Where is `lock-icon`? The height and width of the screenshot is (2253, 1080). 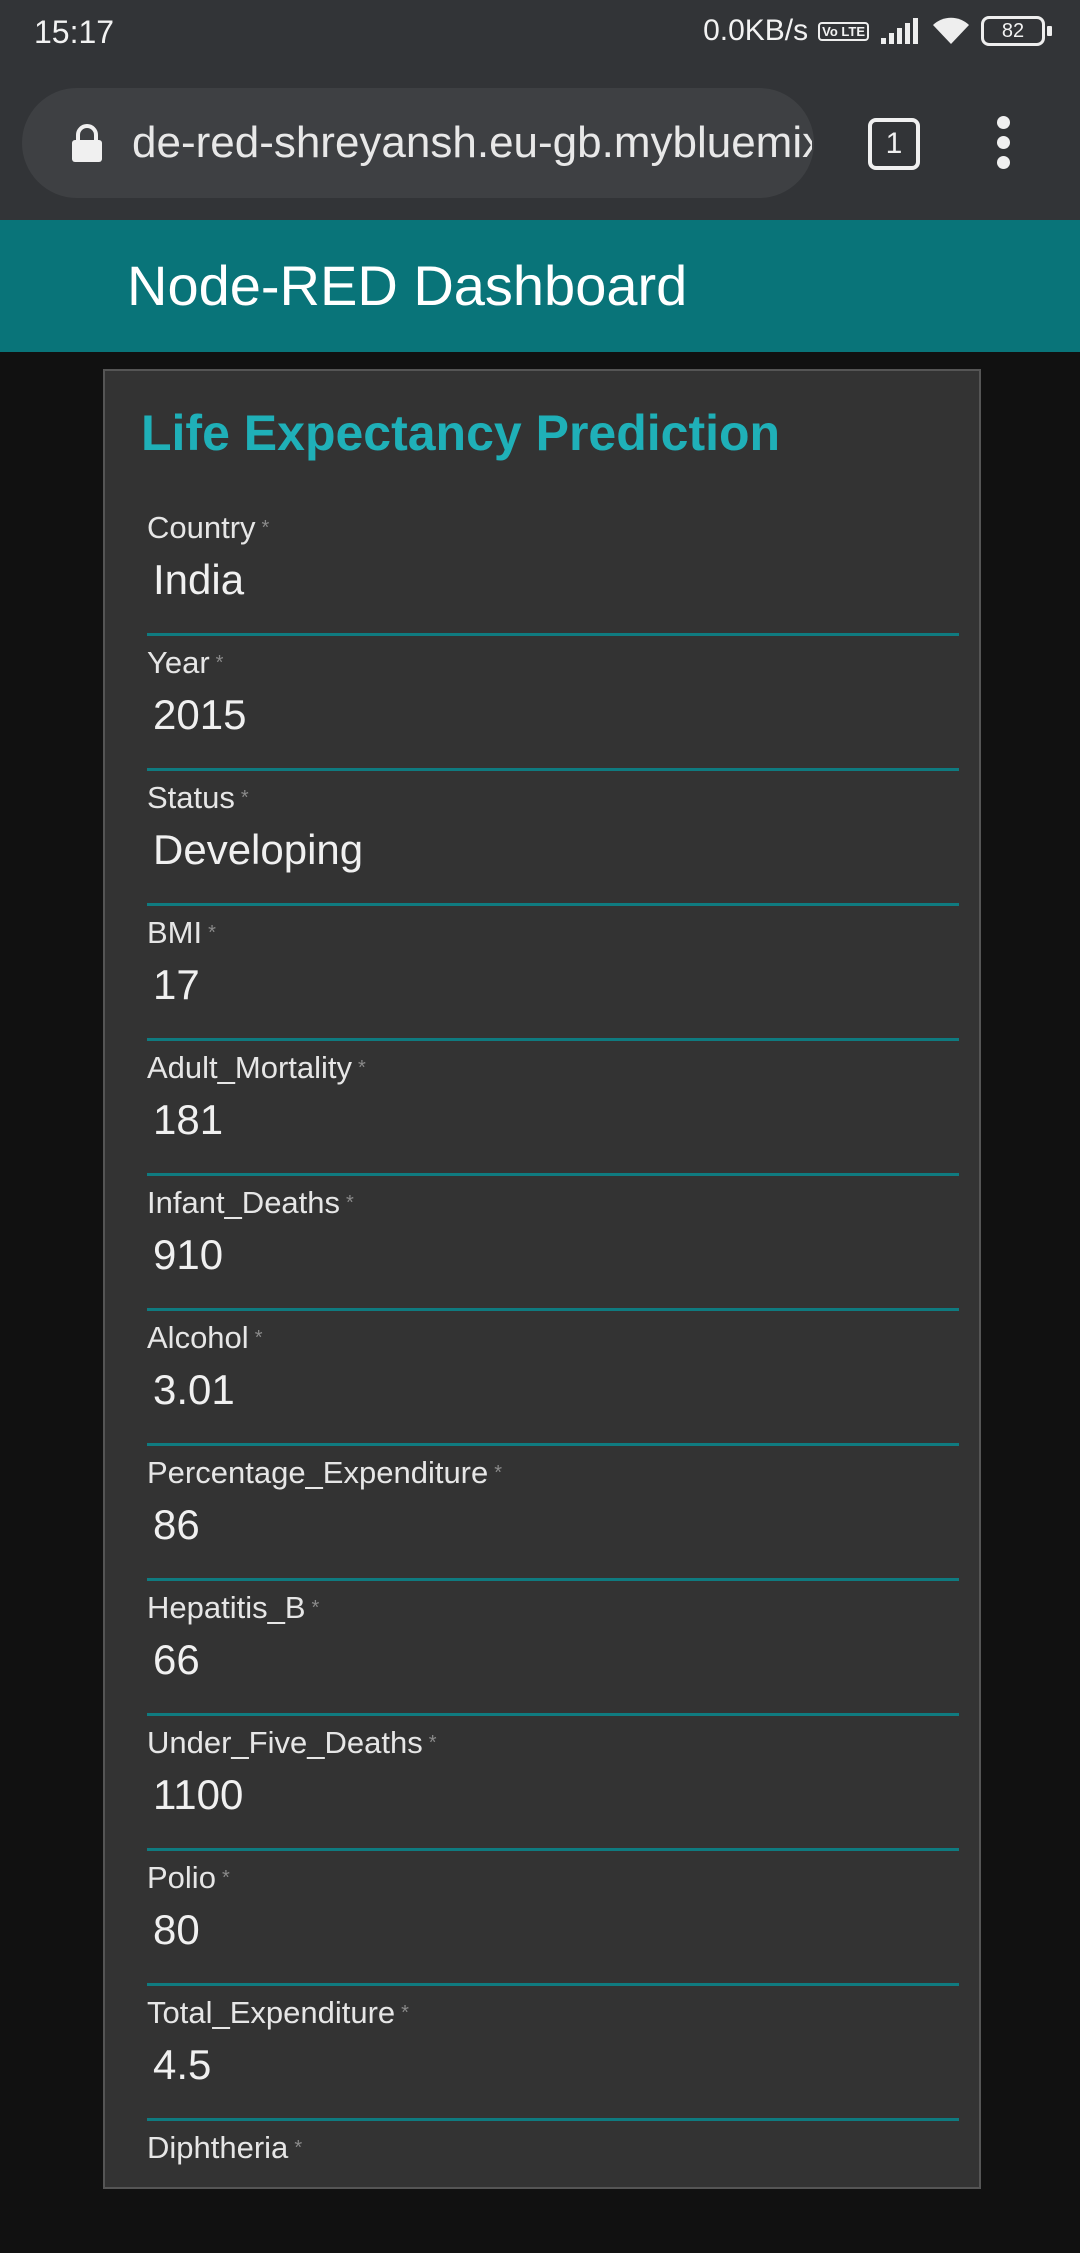 lock-icon is located at coordinates (87, 143).